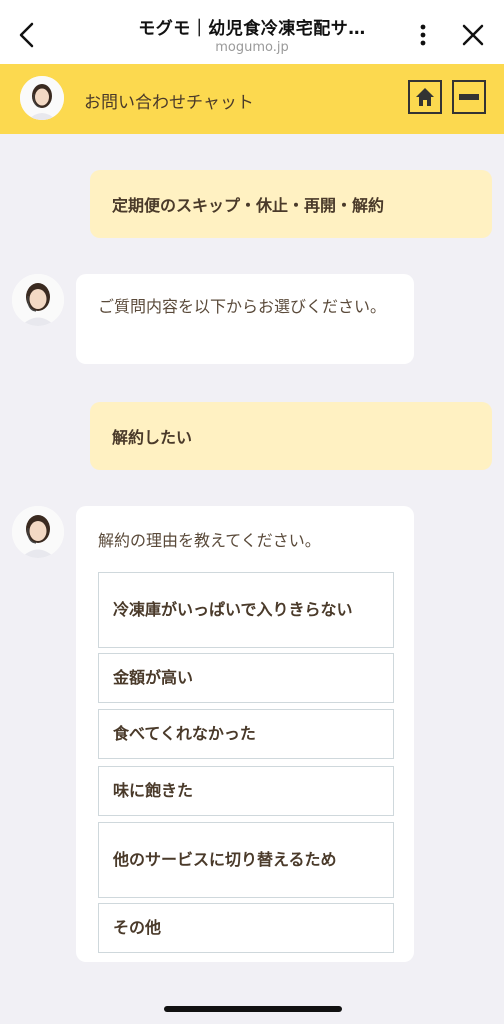  I want to click on user-message-bubble: 定期便のスキップ・休止・再開・解約, so click(291, 204).